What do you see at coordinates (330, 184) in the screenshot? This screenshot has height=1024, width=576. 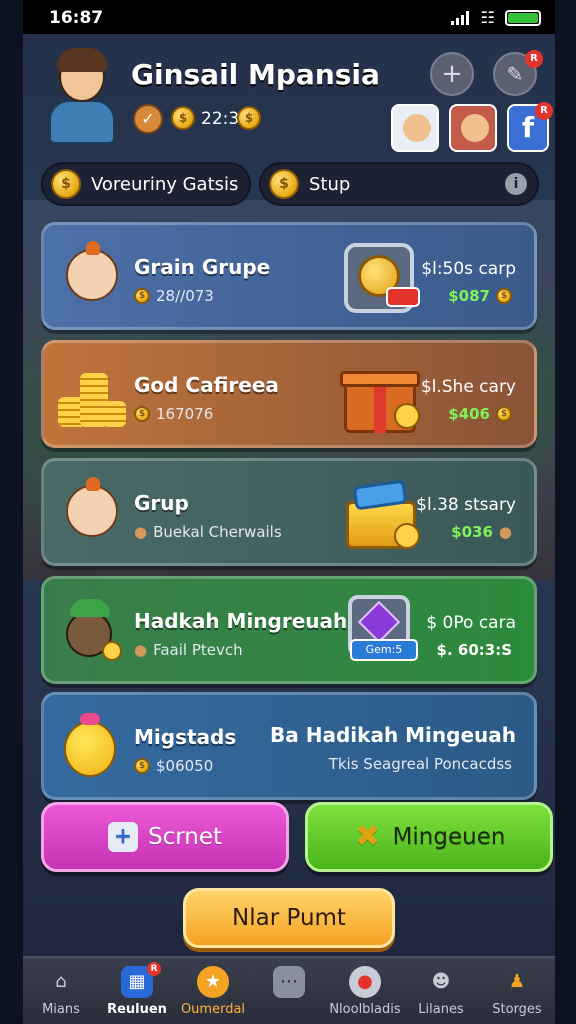 I see `setup-label: Stup` at bounding box center [330, 184].